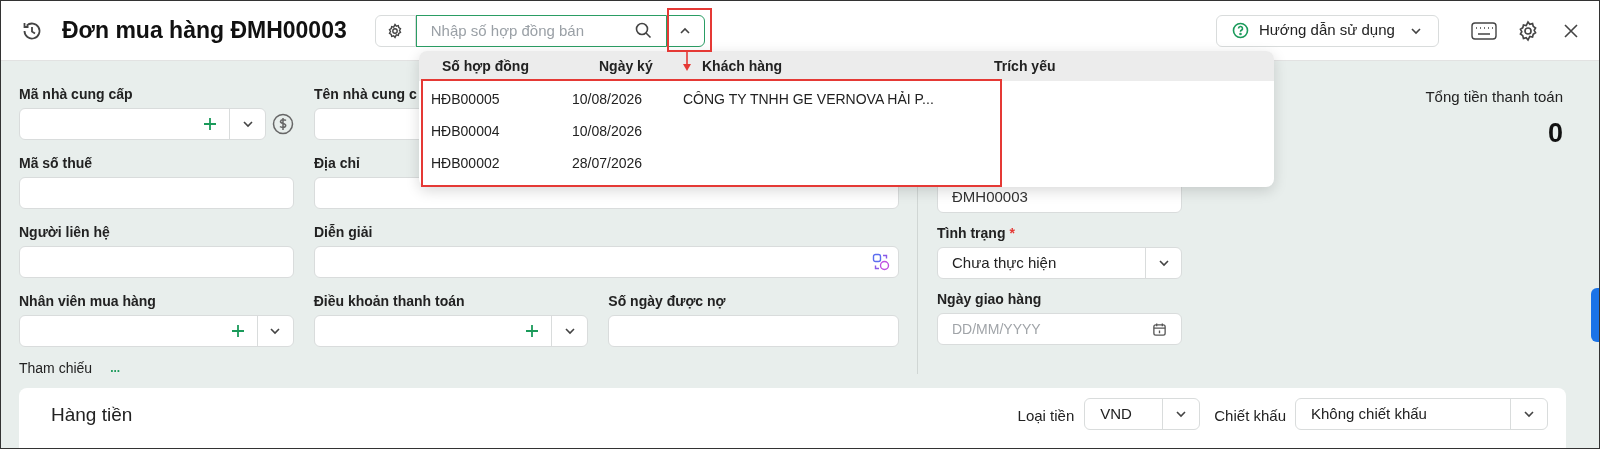 The width and height of the screenshot is (1600, 449). What do you see at coordinates (1250, 416) in the screenshot?
I see `discount-label: Chiết khấu` at bounding box center [1250, 416].